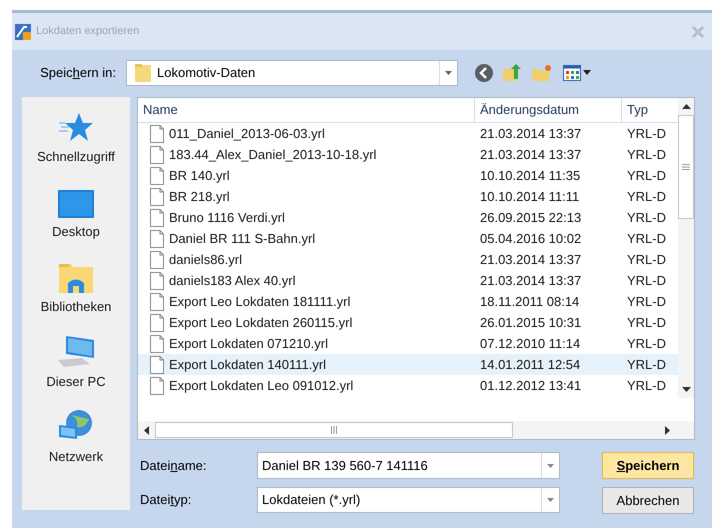 This screenshot has width=719, height=528. I want to click on scroll-down-icon, so click(686, 389).